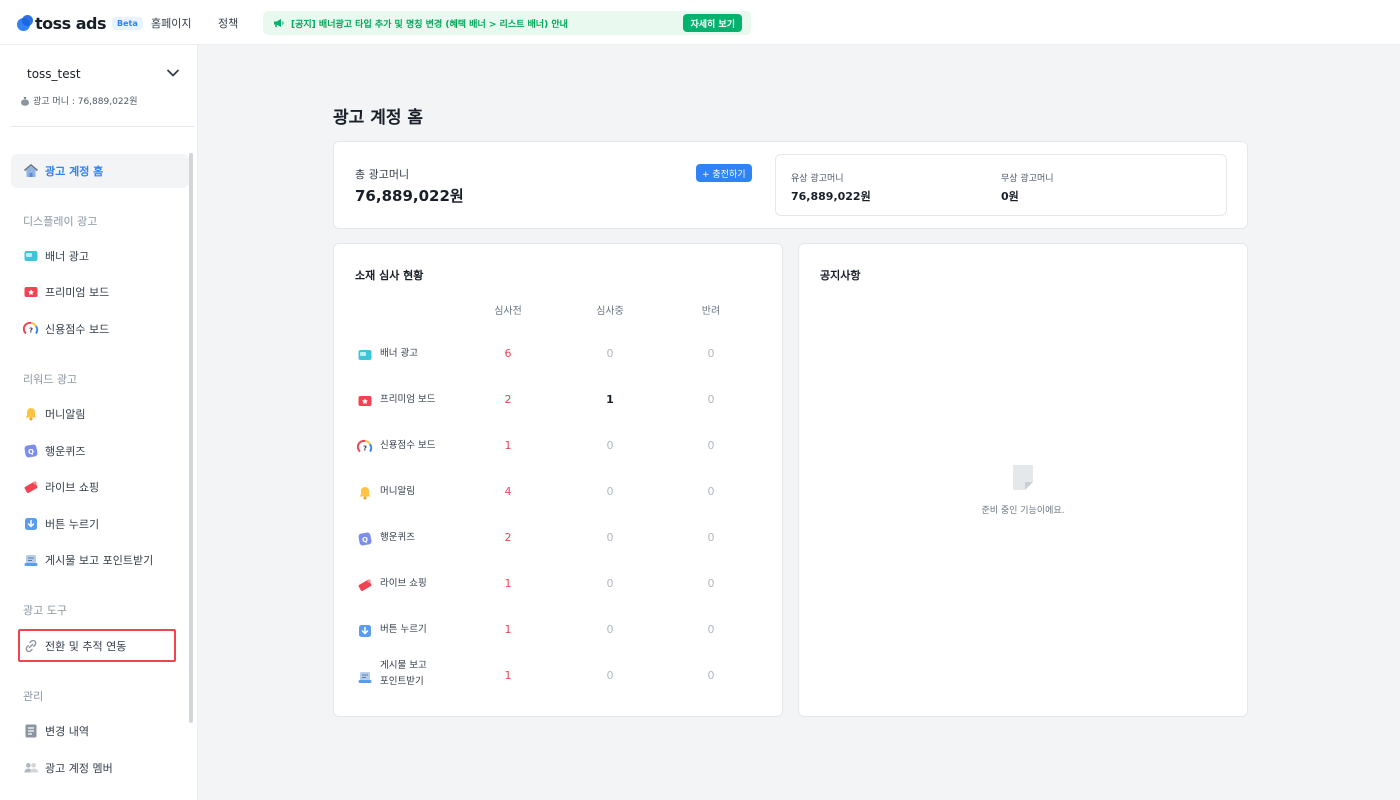 This screenshot has height=800, width=1400. Describe the element at coordinates (397, 537) in the screenshot. I see `row-label: 행운퀴즈` at that location.